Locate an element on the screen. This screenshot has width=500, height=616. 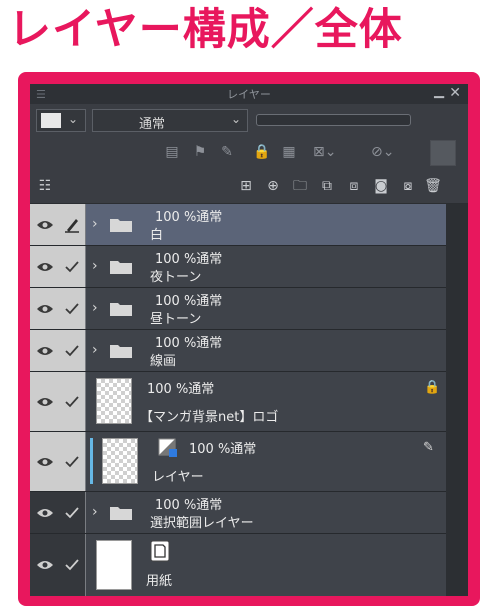
lock-icon: 🔒 is located at coordinates (432, 387).